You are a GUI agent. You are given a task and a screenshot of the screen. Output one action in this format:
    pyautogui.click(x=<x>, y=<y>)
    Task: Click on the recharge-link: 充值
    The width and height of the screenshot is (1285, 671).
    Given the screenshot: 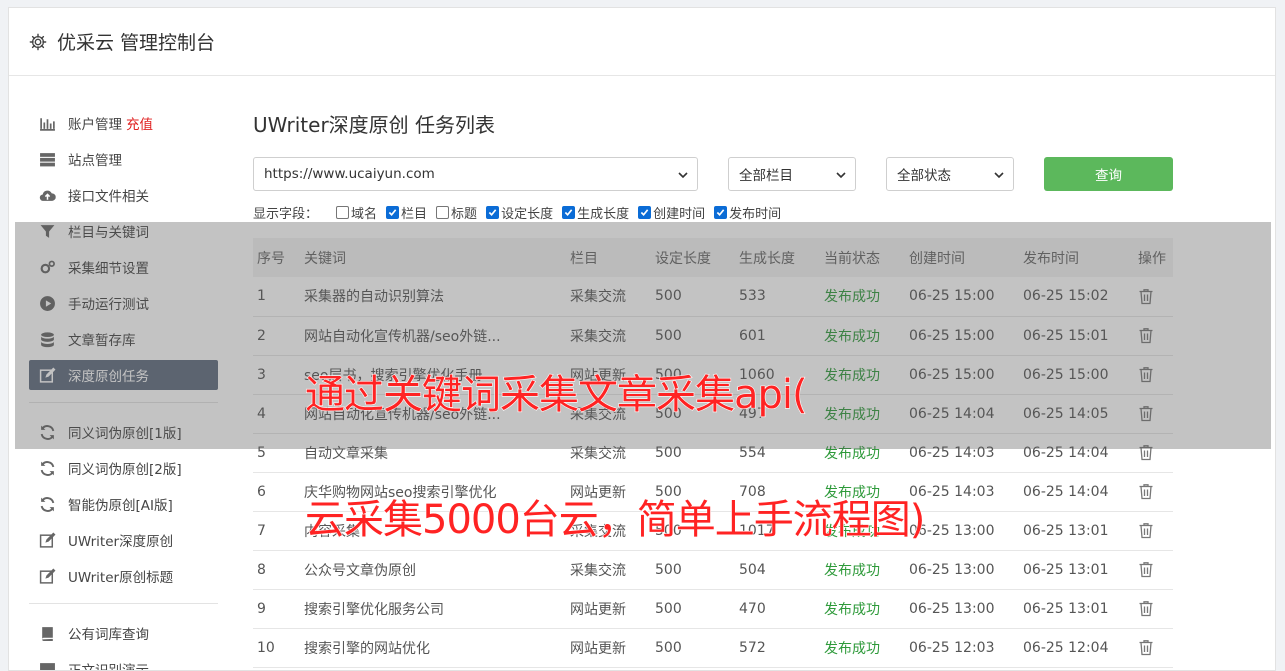 What is the action you would take?
    pyautogui.click(x=139, y=123)
    